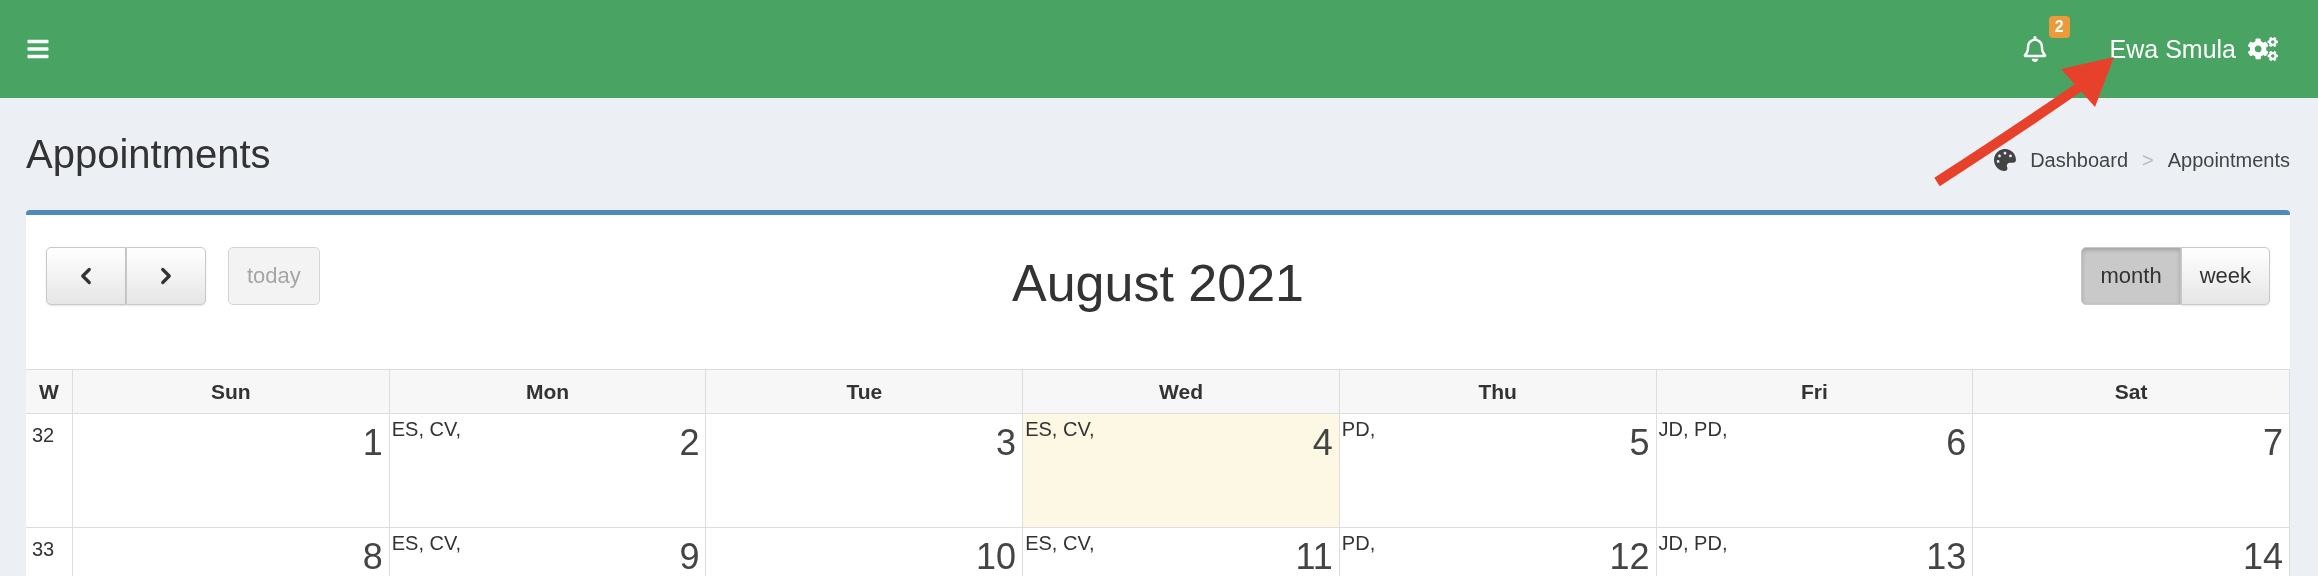 The height and width of the screenshot is (576, 2318). I want to click on date-number: 5, so click(1639, 443).